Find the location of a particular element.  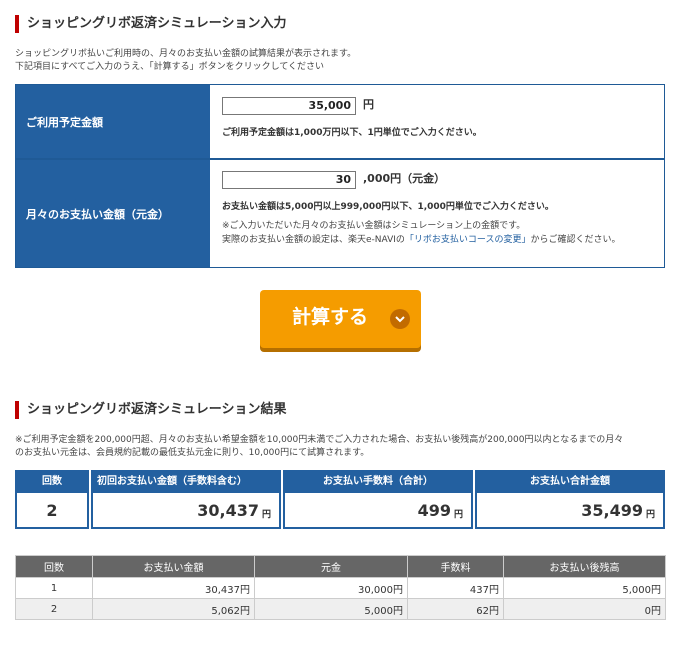

column-header-payment: お支払い金額 is located at coordinates (173, 566).